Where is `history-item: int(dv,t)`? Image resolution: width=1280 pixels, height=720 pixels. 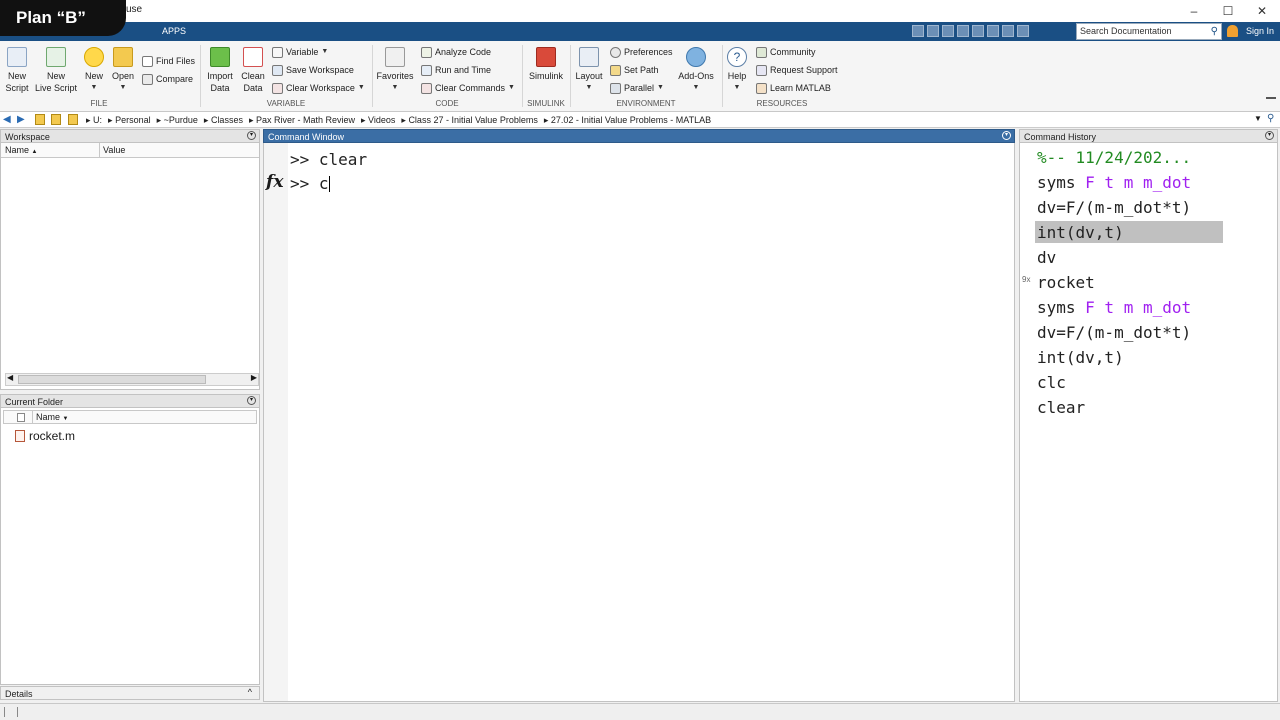
history-item: int(dv,t) is located at coordinates (1080, 357).